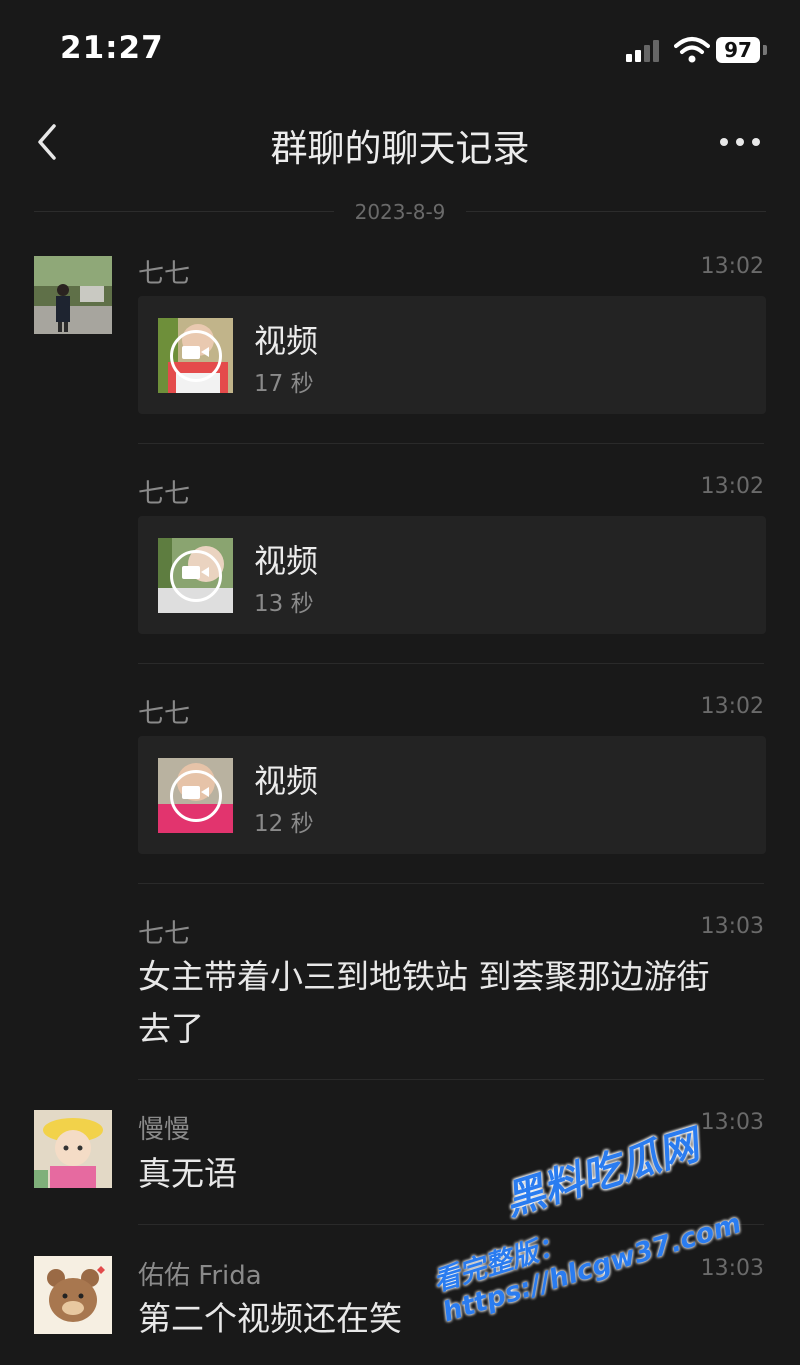 The width and height of the screenshot is (800, 1365). I want to click on date-divider-line-right, so click(616, 211).